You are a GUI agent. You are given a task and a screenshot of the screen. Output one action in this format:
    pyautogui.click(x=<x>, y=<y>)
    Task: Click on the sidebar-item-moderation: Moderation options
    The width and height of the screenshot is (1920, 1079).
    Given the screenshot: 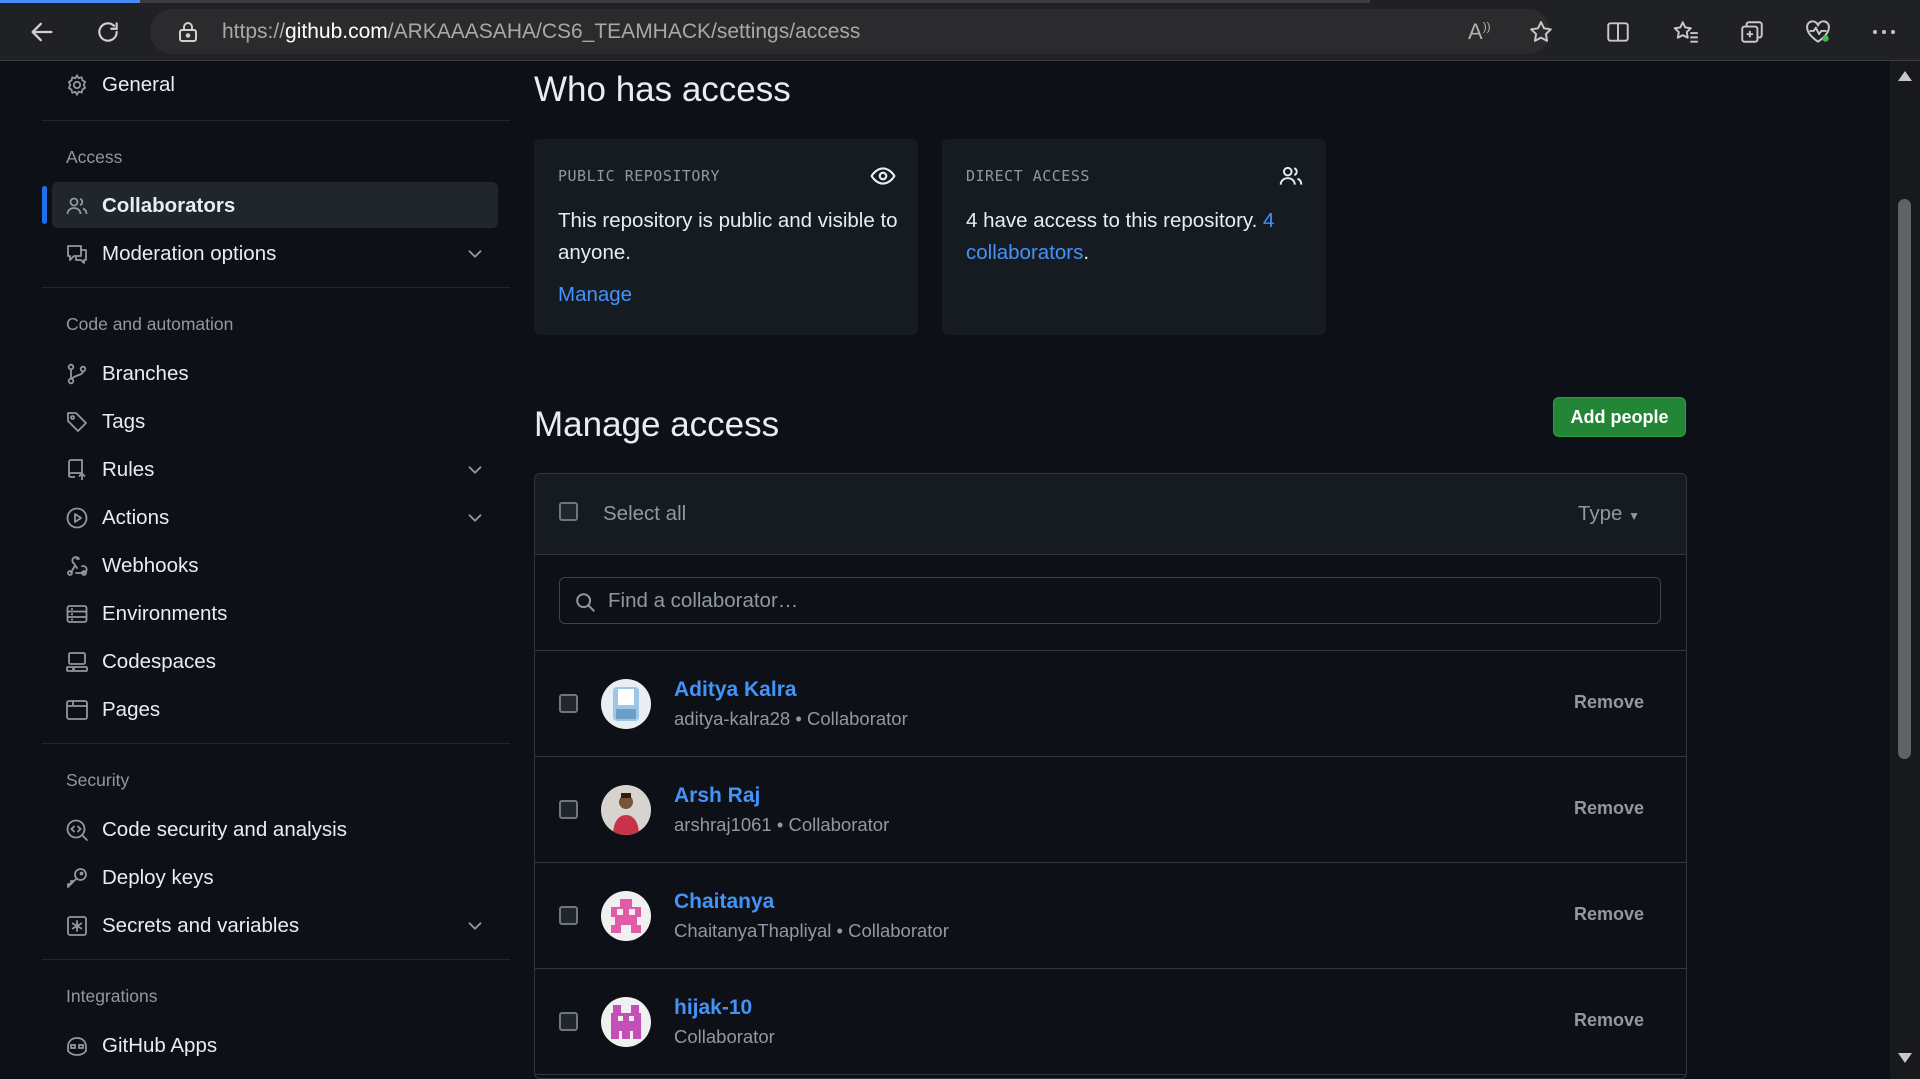 What is the action you would take?
    pyautogui.click(x=275, y=253)
    